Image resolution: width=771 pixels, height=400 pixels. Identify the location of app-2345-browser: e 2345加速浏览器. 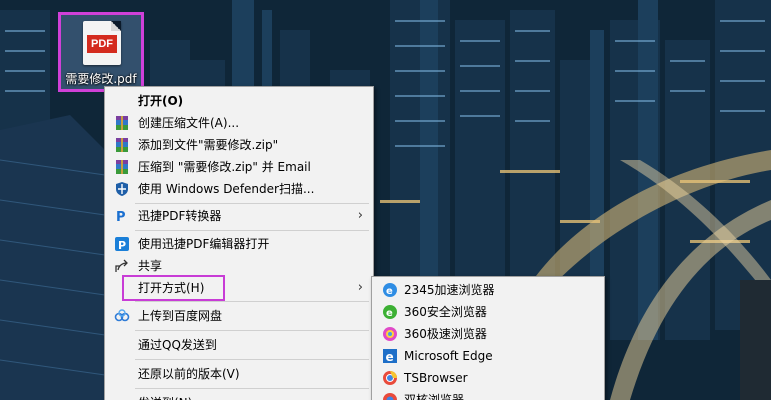
(488, 290).